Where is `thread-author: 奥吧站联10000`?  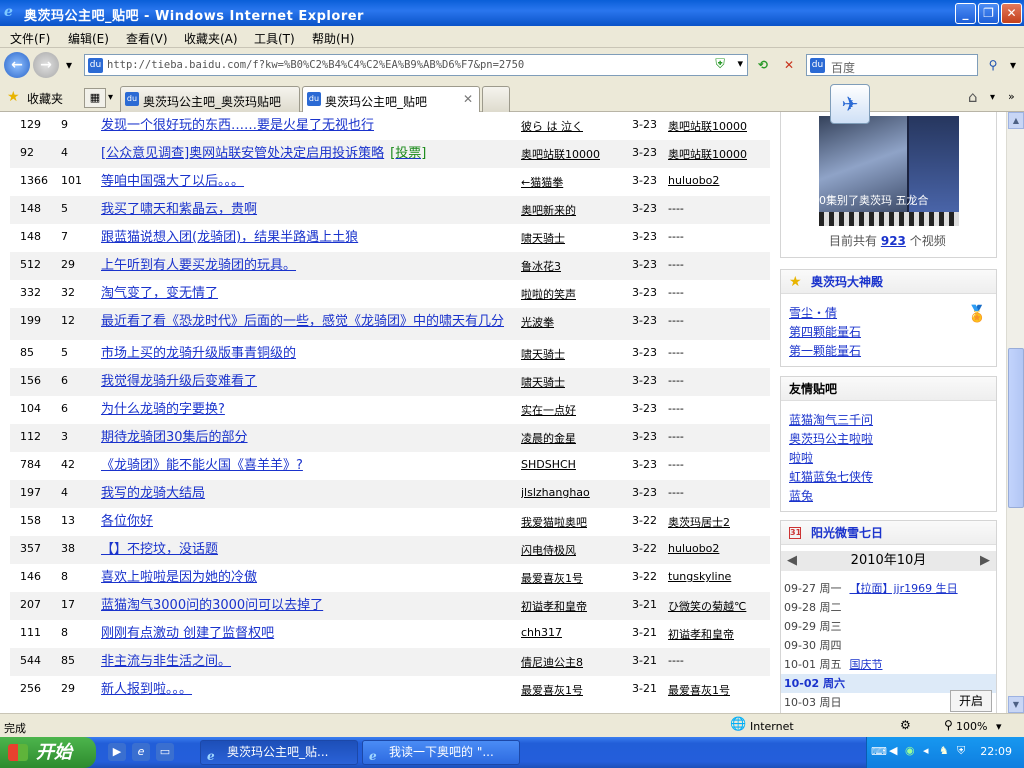 thread-author: 奥吧站联10000 is located at coordinates (576, 154).